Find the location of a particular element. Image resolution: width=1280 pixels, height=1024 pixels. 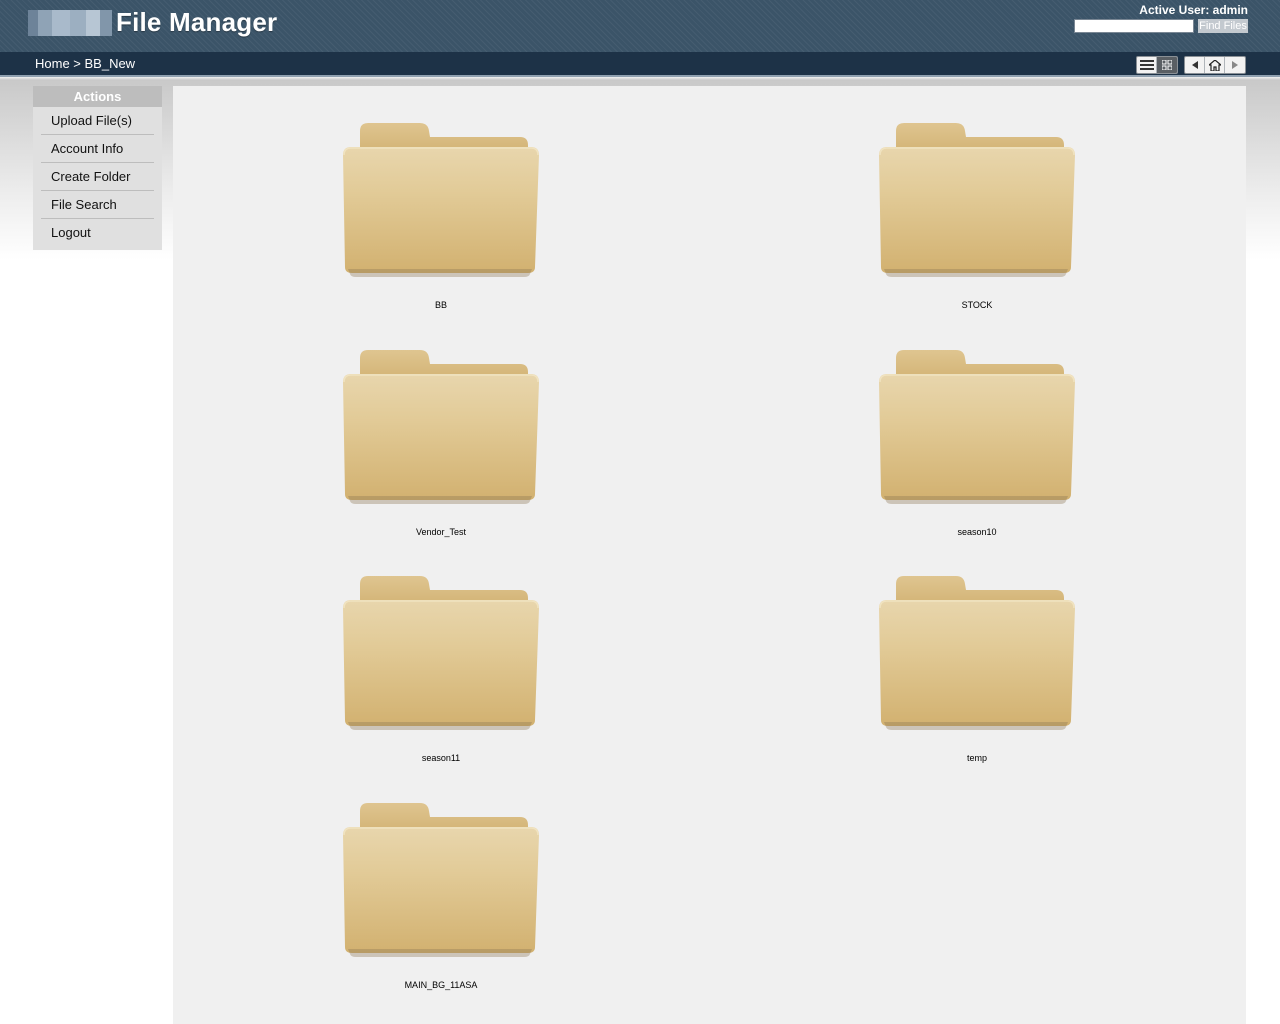

folder-item: MAIN_BG_11ASA is located at coordinates (441, 880).